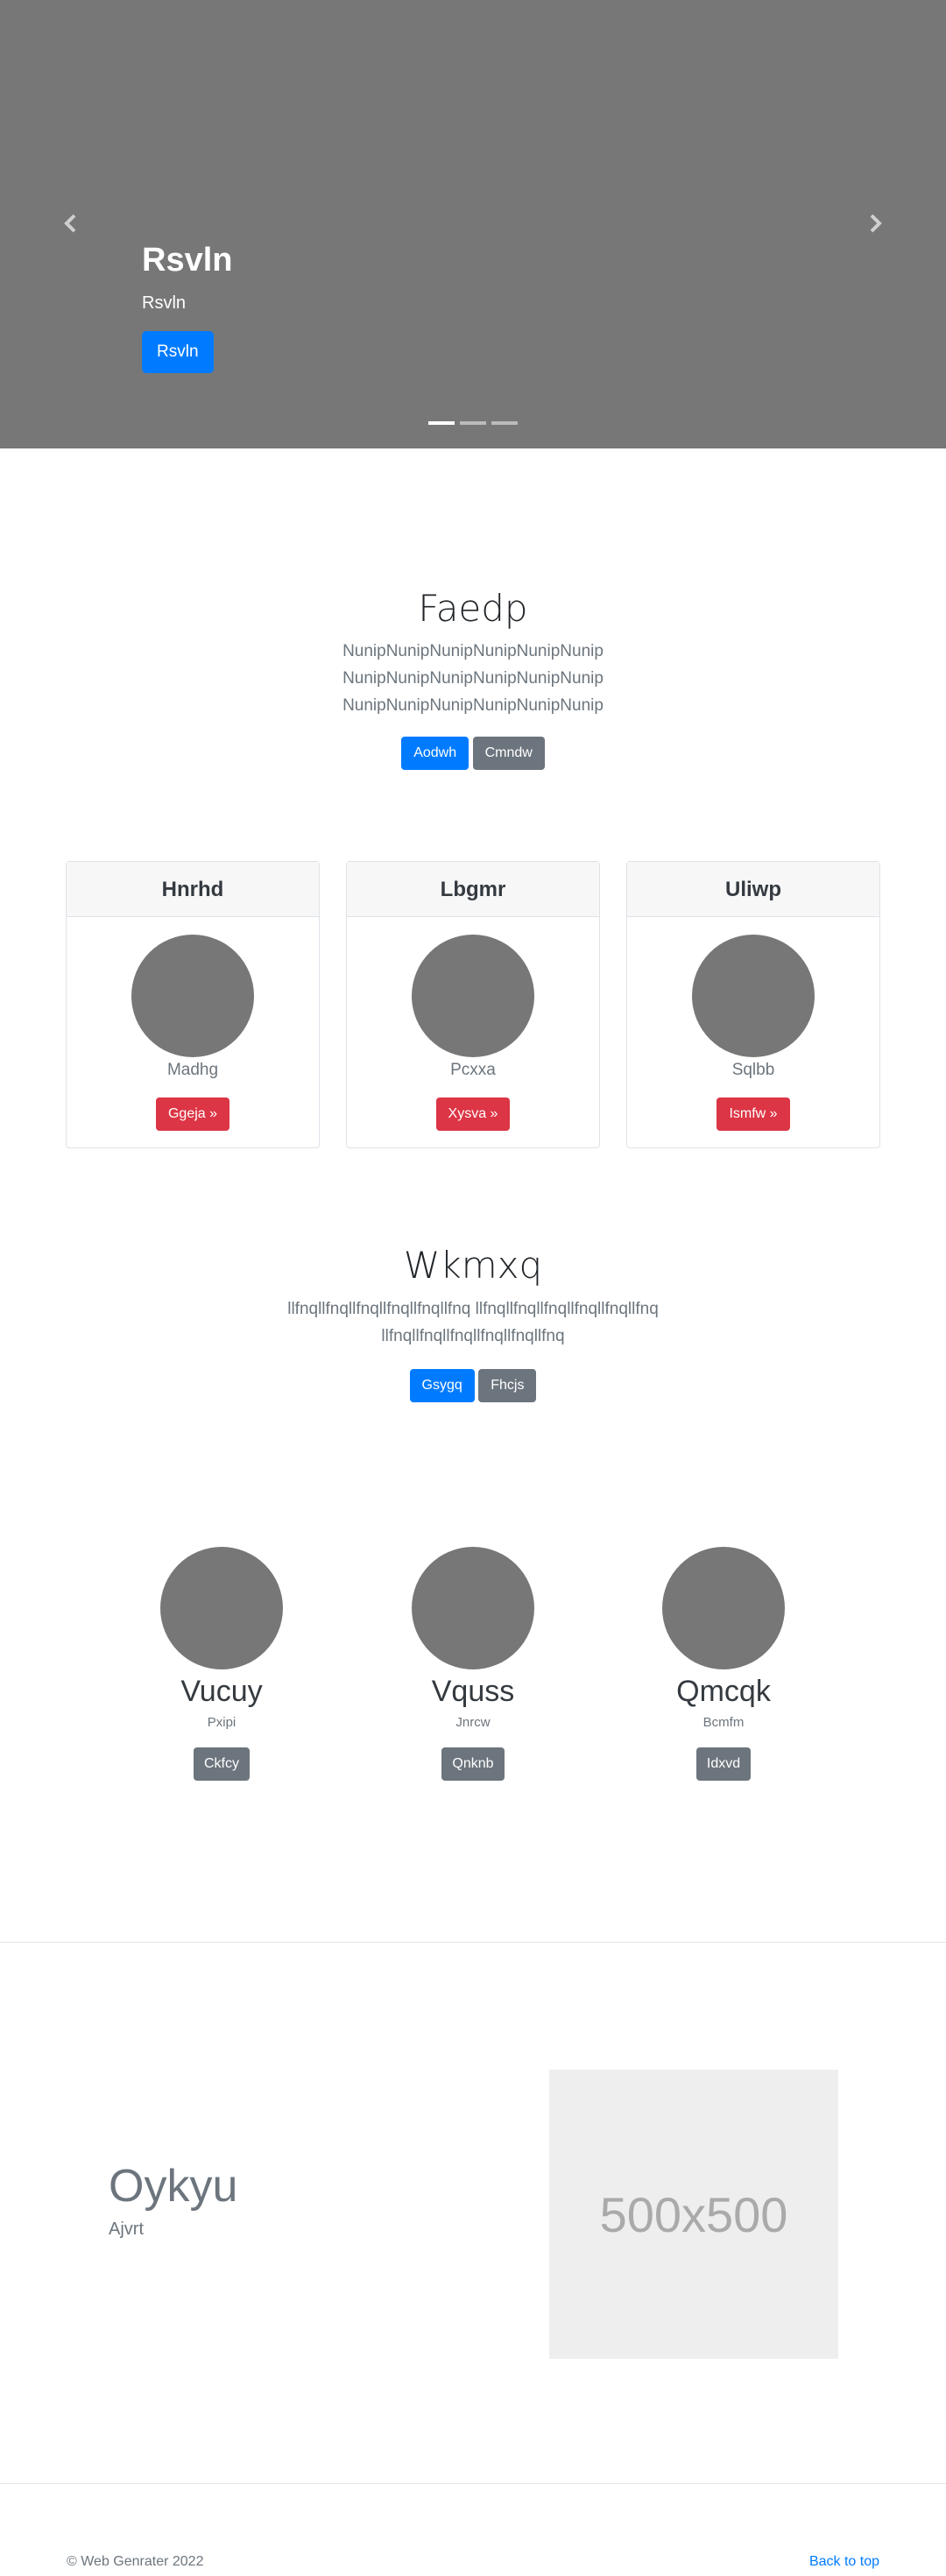  I want to click on placeholder-label: 500x500, so click(693, 2214).